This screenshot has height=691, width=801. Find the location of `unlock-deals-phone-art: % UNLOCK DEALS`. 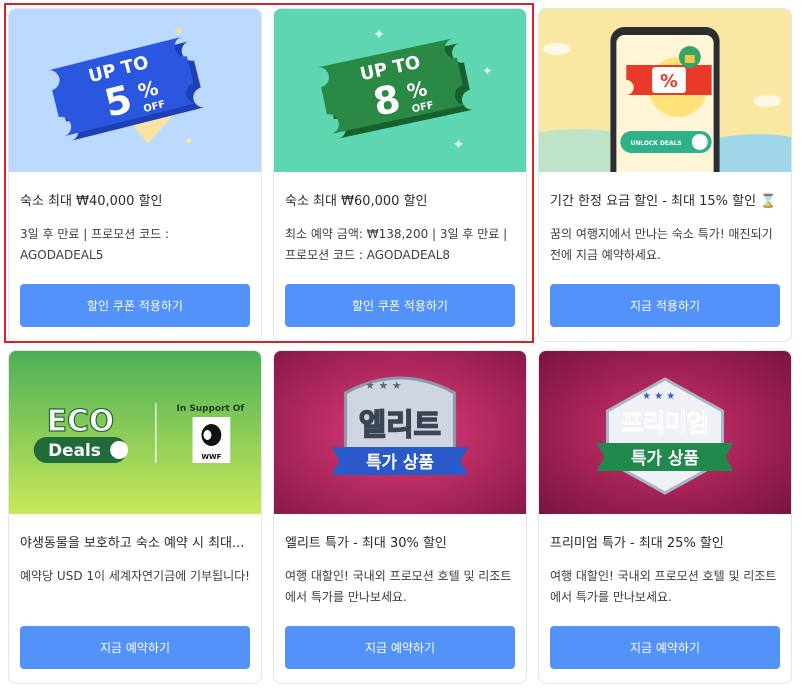

unlock-deals-phone-art: % UNLOCK DEALS is located at coordinates (665, 90).